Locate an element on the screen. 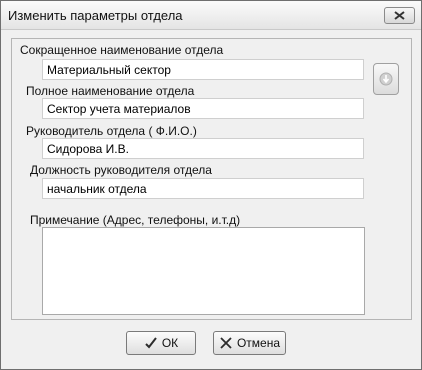 The width and height of the screenshot is (422, 370). close-button is located at coordinates (399, 15).